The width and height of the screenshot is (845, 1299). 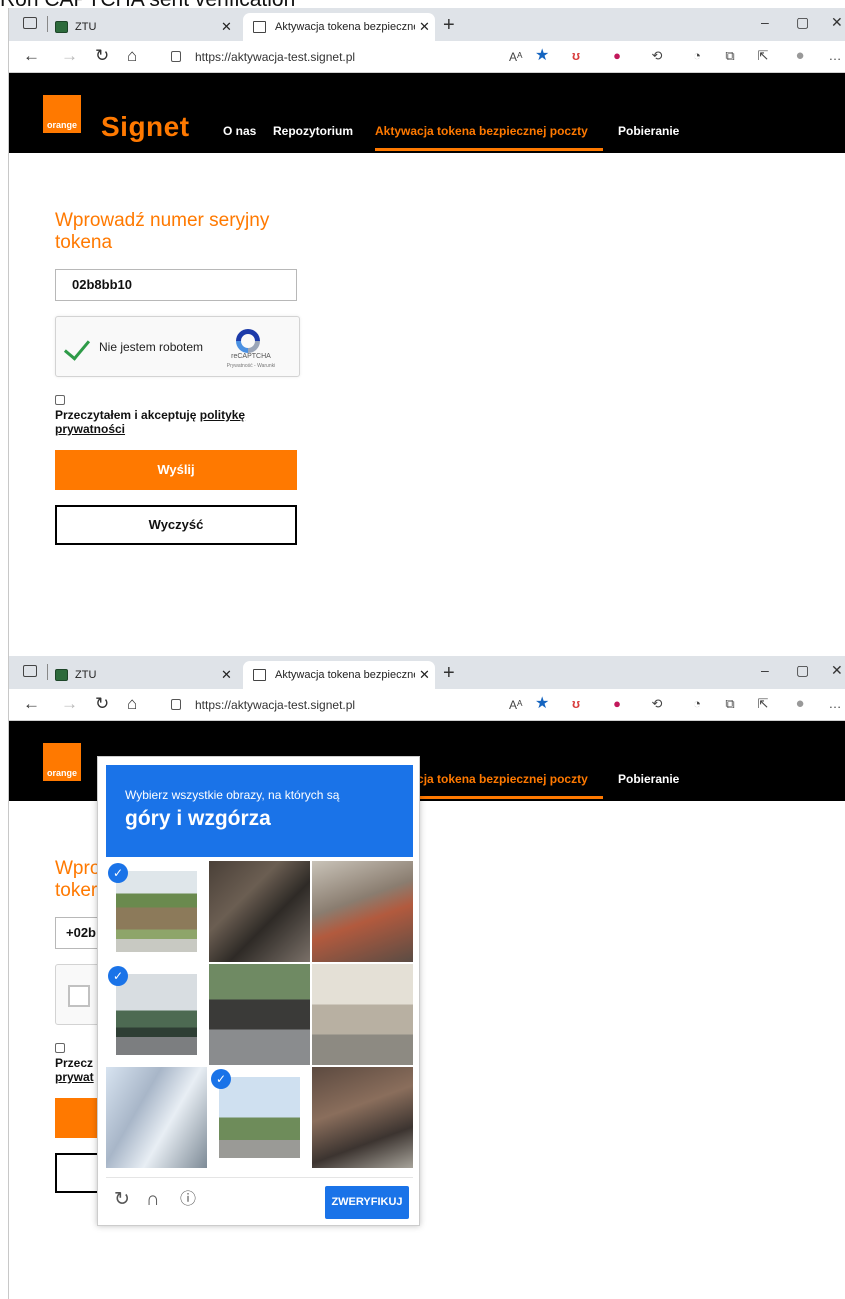 What do you see at coordinates (74, 1077) in the screenshot?
I see `privacy-link: prywat` at bounding box center [74, 1077].